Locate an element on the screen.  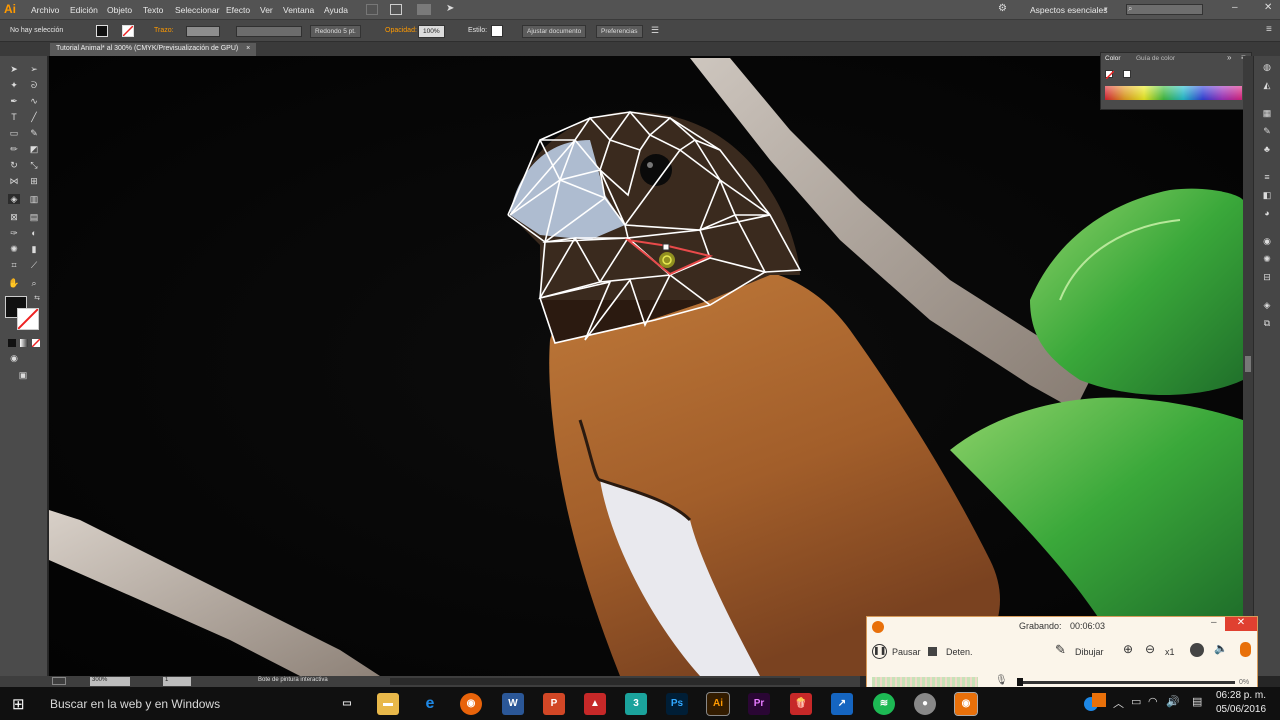
pencil-icon: ✎ is located at coordinates (1060, 650).